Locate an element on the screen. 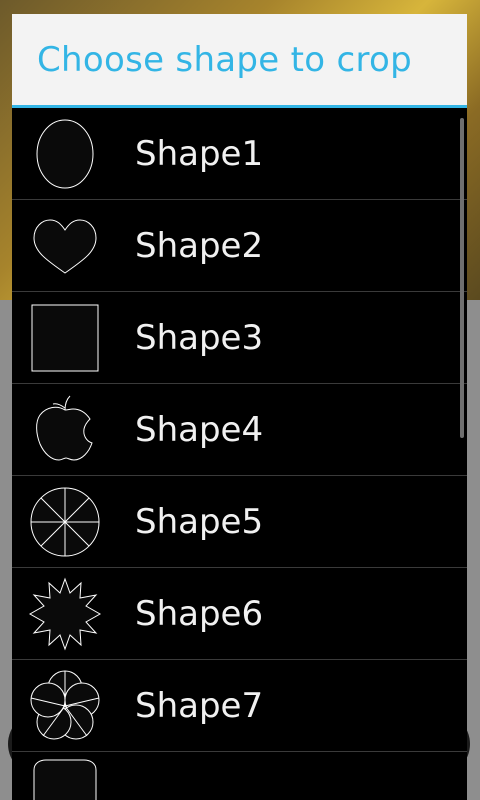 Image resolution: width=480 pixels, height=800 pixels. shape-label: Shape4 is located at coordinates (199, 429).